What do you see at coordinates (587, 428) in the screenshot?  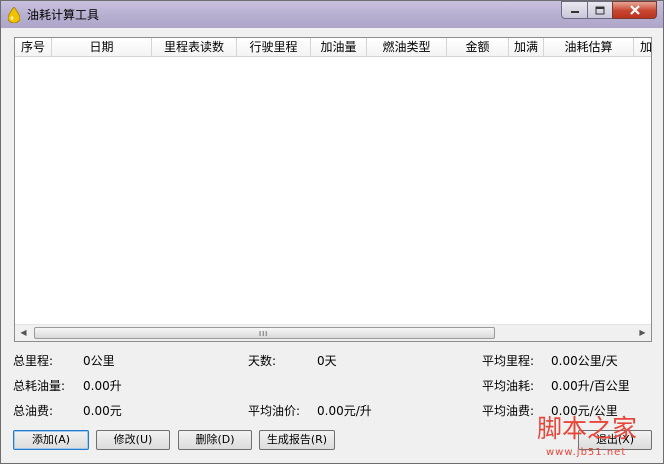 I see `watermark-logo: 脚本之家` at bounding box center [587, 428].